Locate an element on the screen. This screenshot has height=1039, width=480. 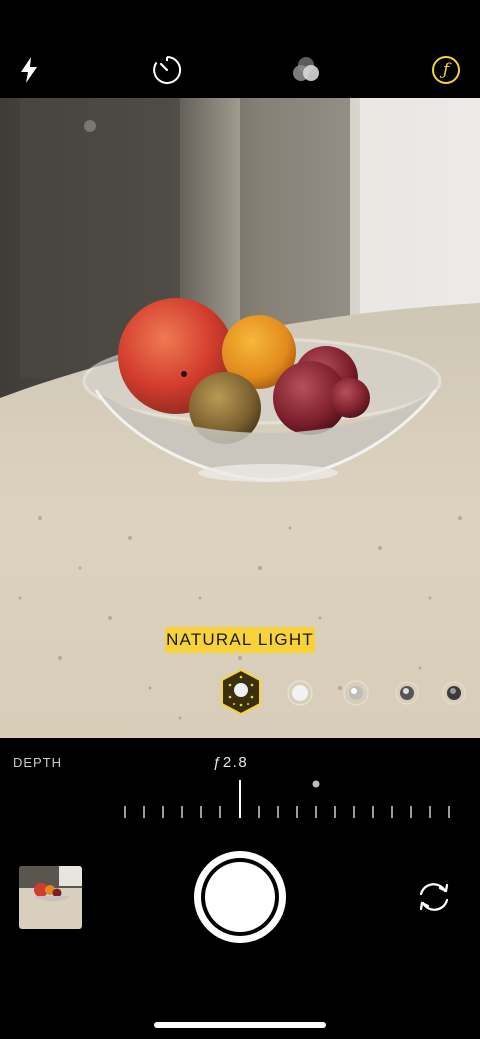
shutter-button is located at coordinates (240, 897).